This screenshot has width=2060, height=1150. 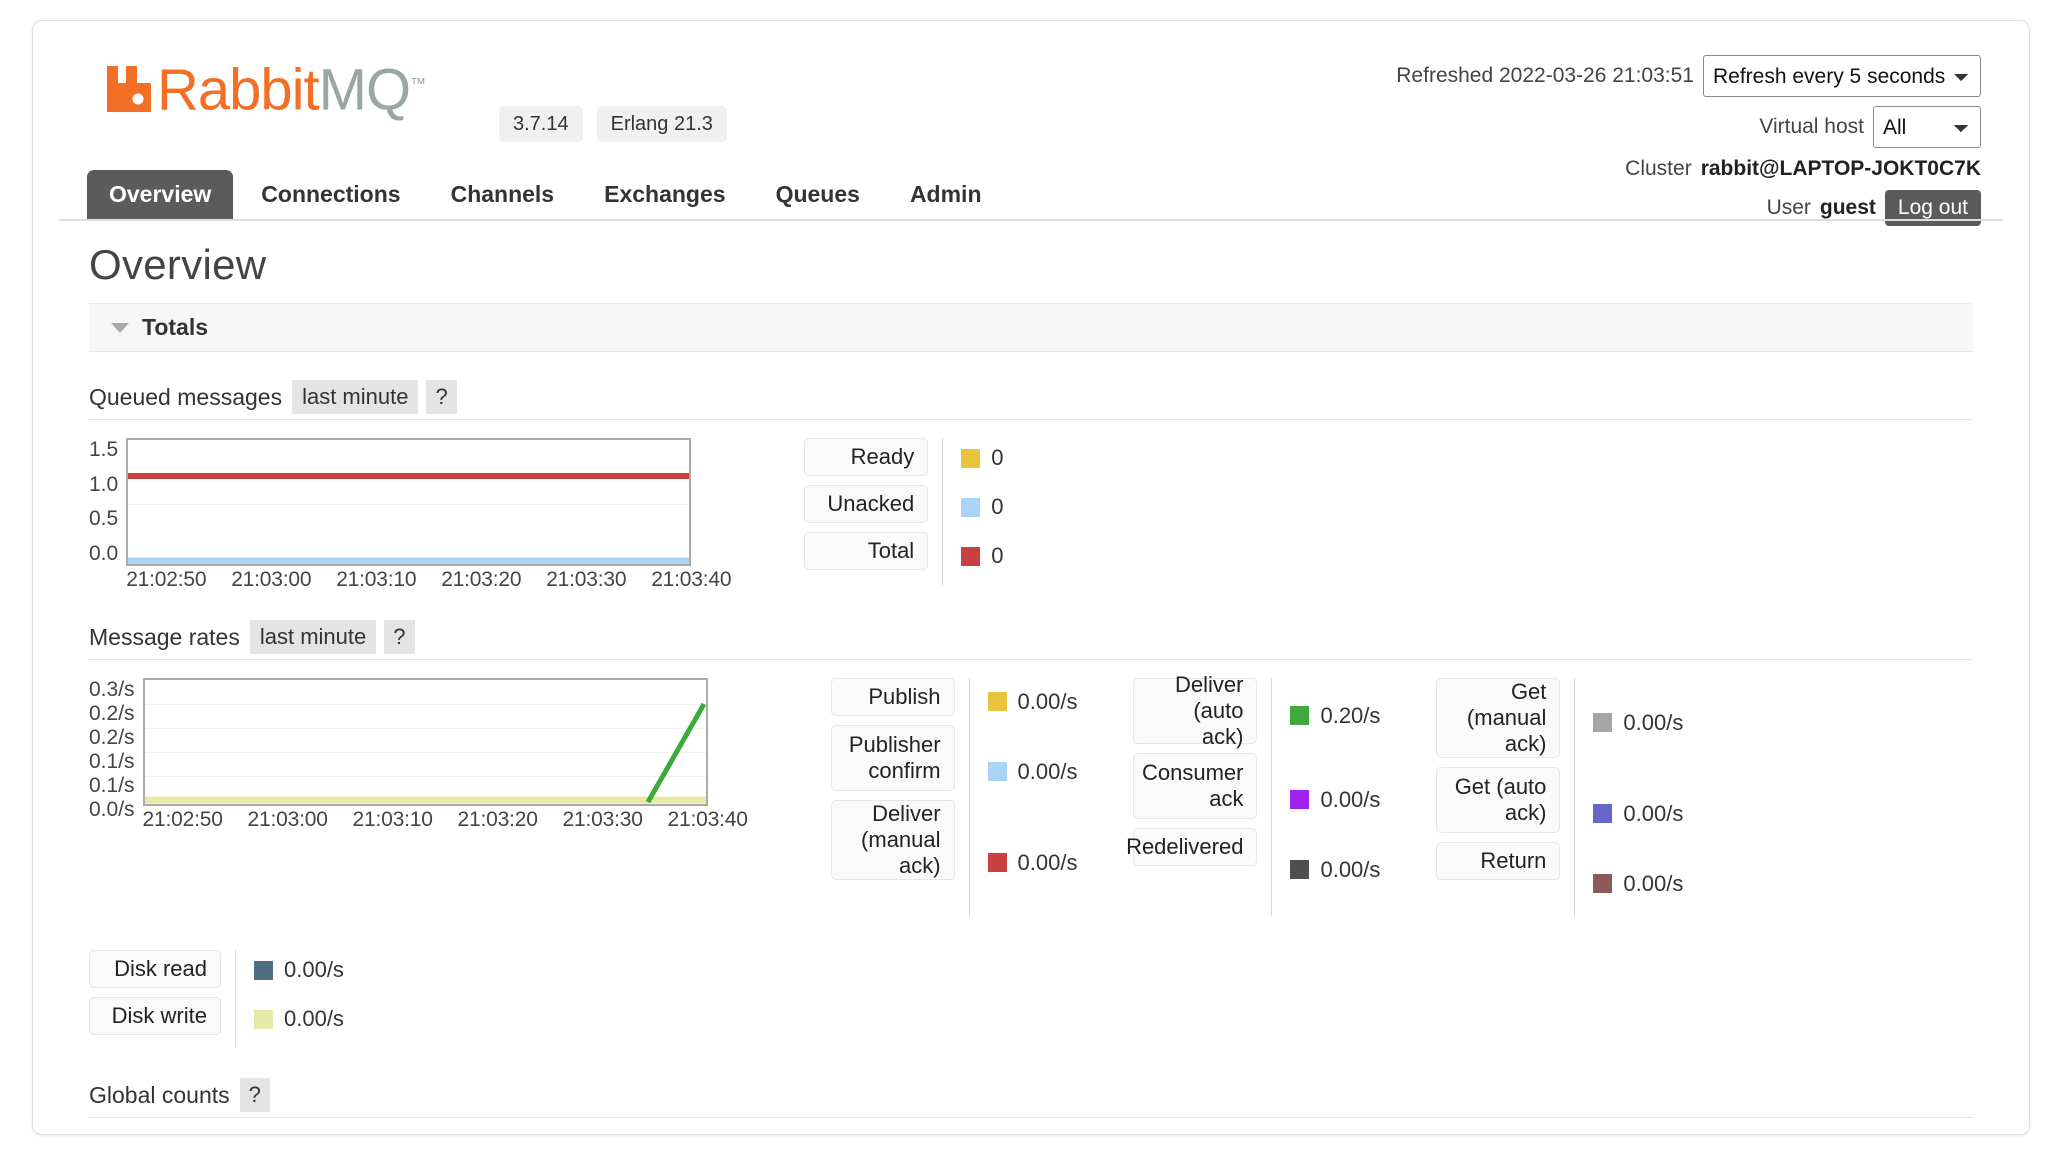 What do you see at coordinates (441, 397) in the screenshot?
I see `queued-messages-help-icon: ?` at bounding box center [441, 397].